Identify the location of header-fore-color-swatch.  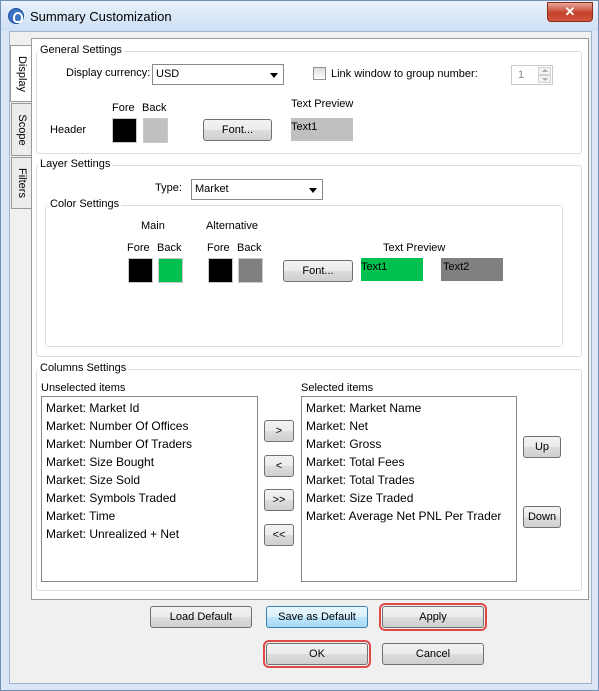
(124, 130).